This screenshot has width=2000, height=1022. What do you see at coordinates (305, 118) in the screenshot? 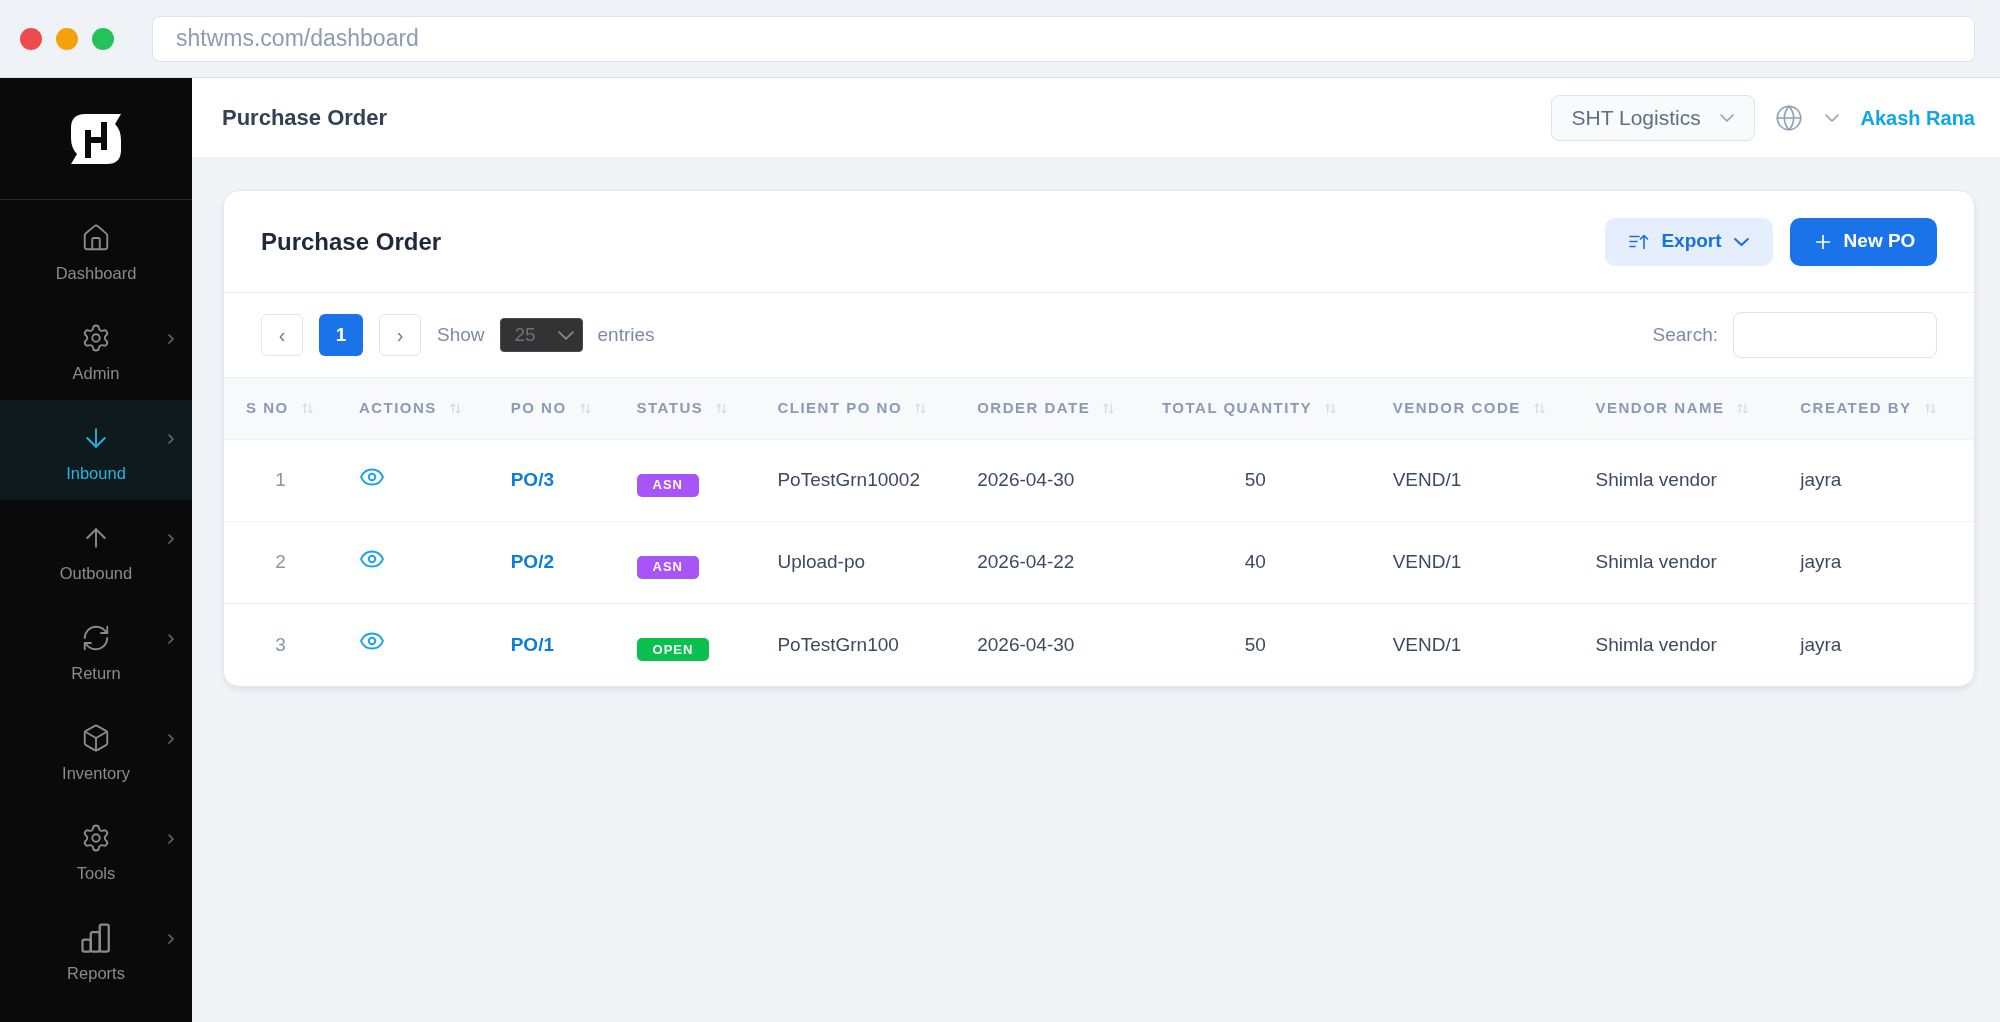
I see `page-title: Purchase Order` at bounding box center [305, 118].